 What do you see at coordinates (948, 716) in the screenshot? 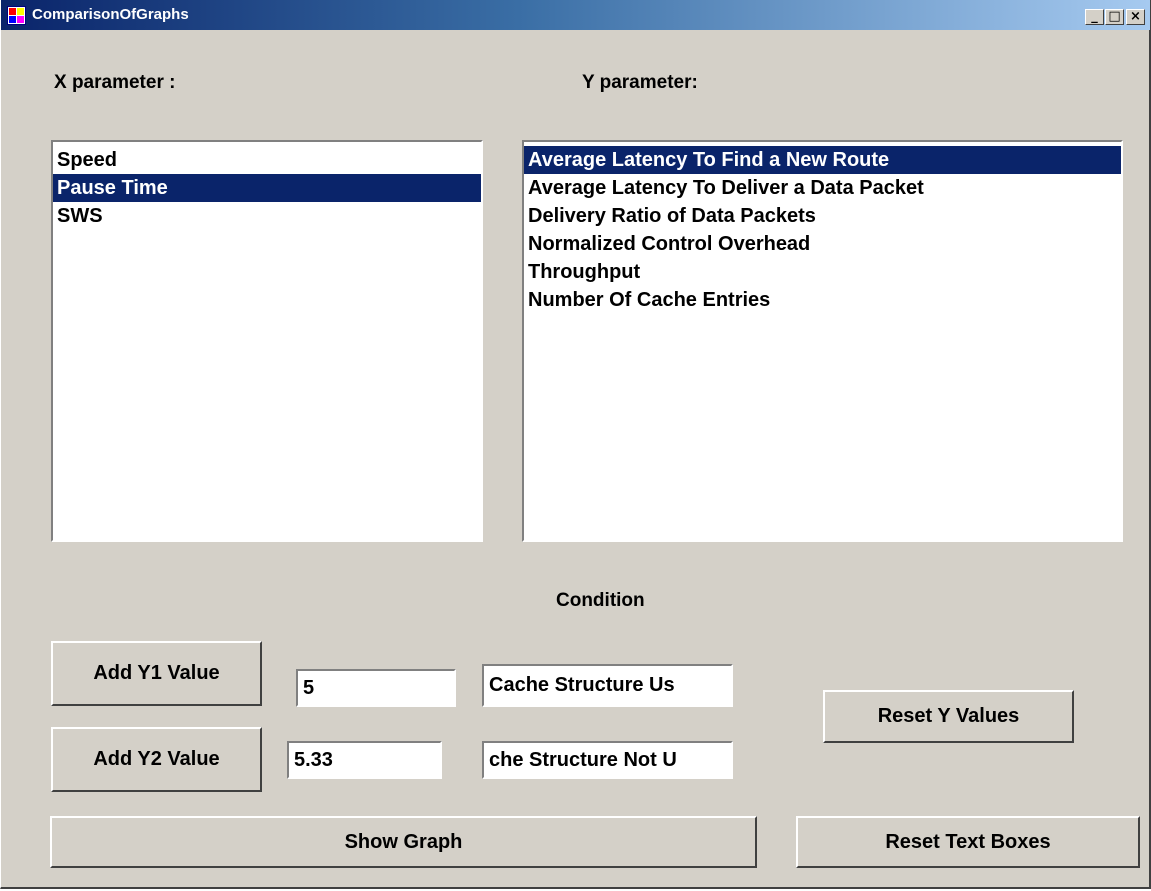
I see `reset-y-values-button: Reset Y Values` at bounding box center [948, 716].